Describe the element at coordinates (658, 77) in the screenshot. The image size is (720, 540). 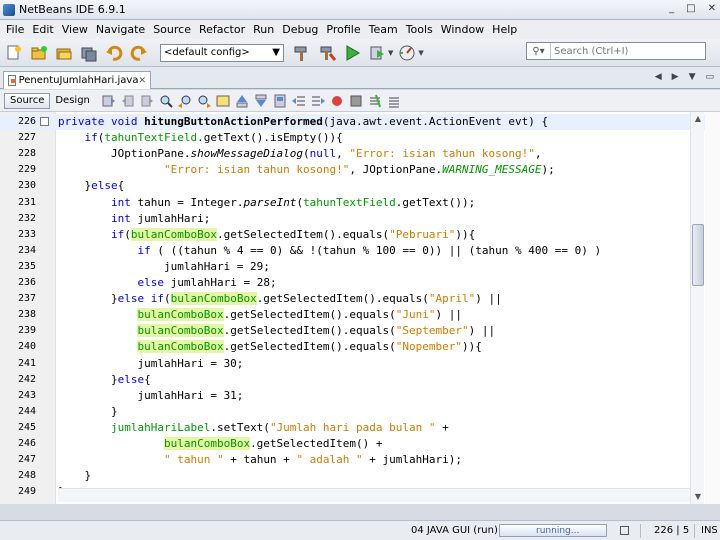
I see `scroll-tabs-left-icon: ◀` at that location.